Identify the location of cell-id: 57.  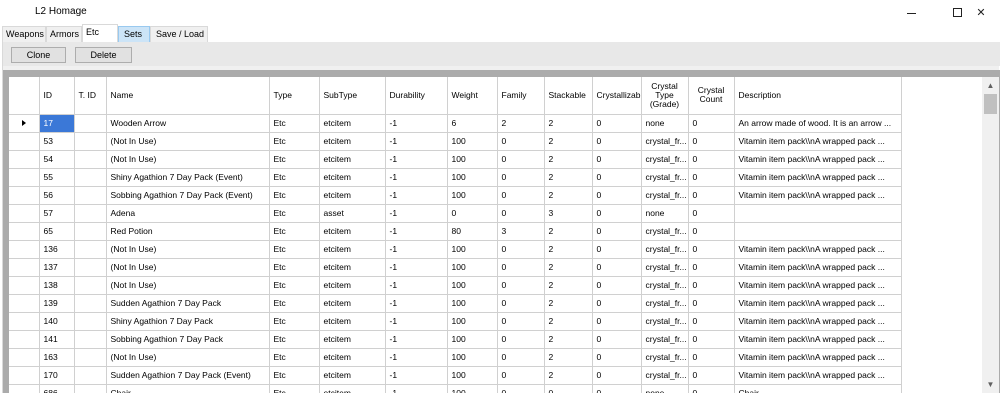
(57, 213).